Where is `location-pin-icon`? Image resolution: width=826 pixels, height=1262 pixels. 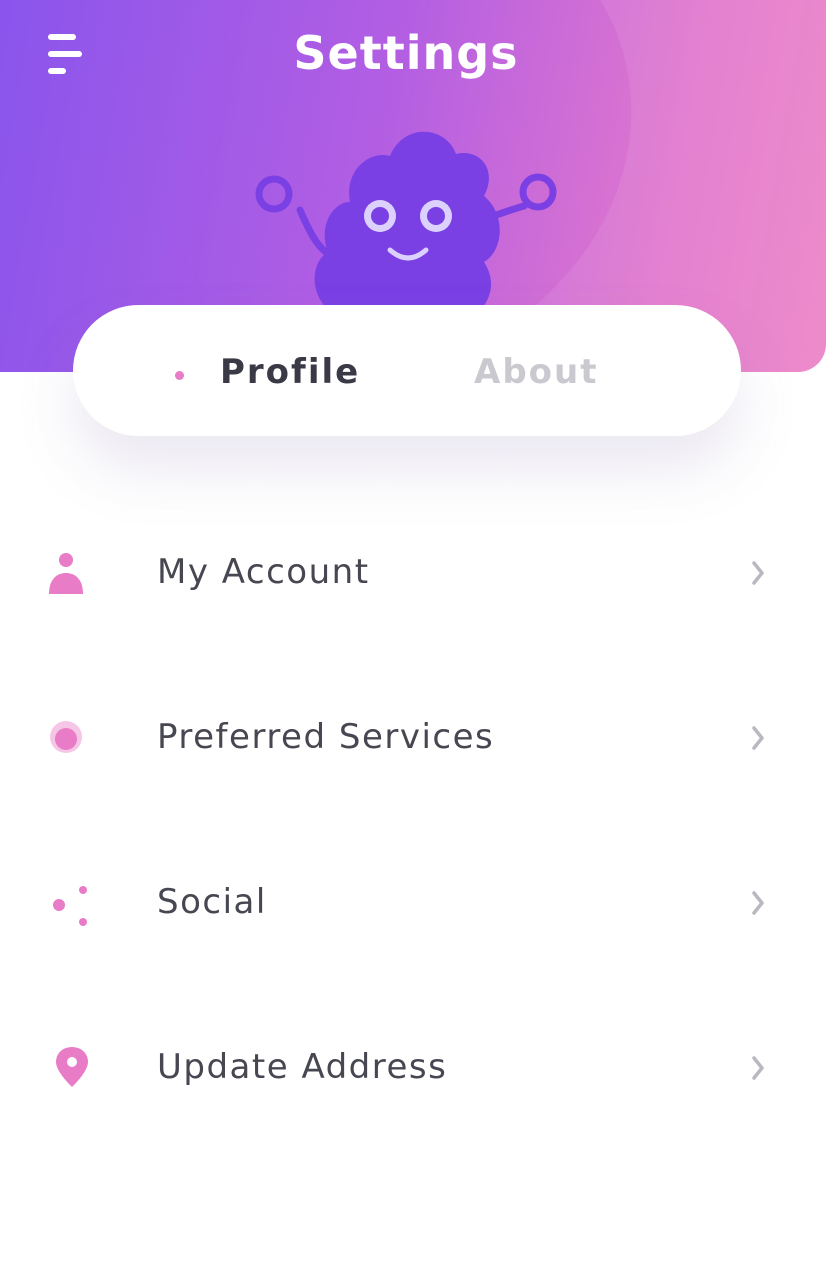
location-pin-icon is located at coordinates (72, 1067).